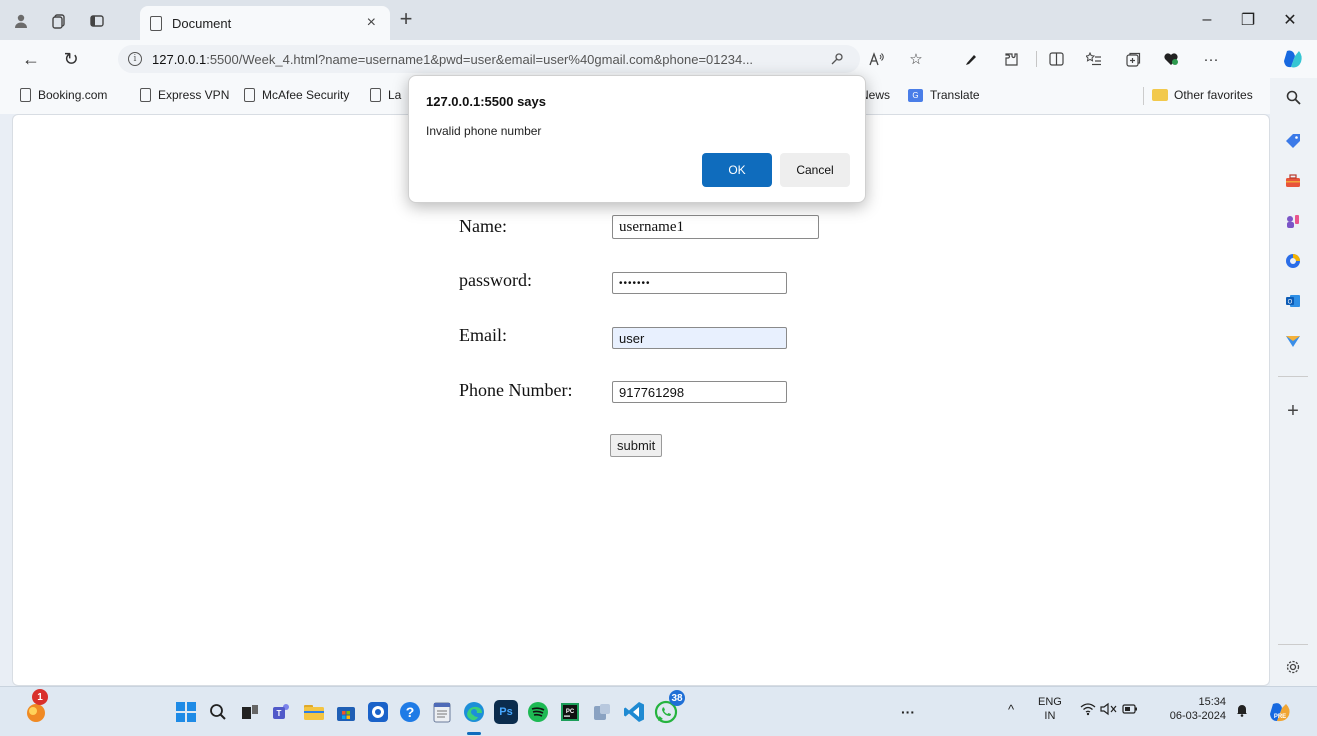  What do you see at coordinates (135, 59) in the screenshot?
I see `site-info-icon: i` at bounding box center [135, 59].